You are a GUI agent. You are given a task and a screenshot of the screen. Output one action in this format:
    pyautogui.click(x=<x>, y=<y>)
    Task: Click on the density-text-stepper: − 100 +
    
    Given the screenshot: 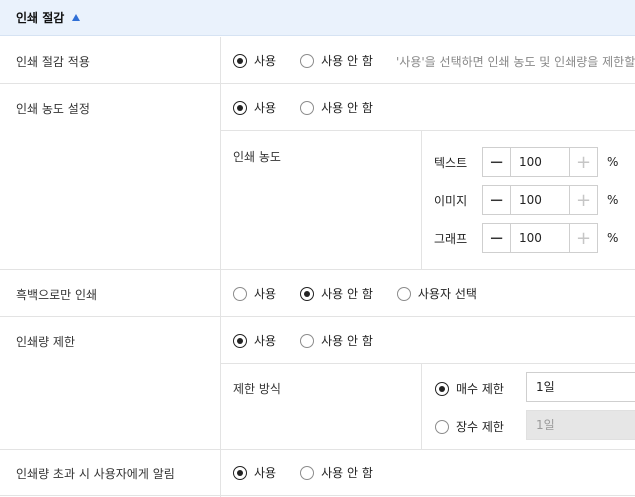 What is the action you would take?
    pyautogui.click(x=540, y=162)
    